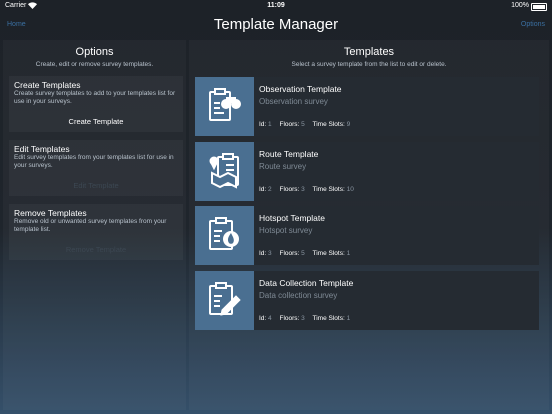 Image resolution: width=552 pixels, height=414 pixels. What do you see at coordinates (292, 218) in the screenshot?
I see `template-name: Hotspot Template` at bounding box center [292, 218].